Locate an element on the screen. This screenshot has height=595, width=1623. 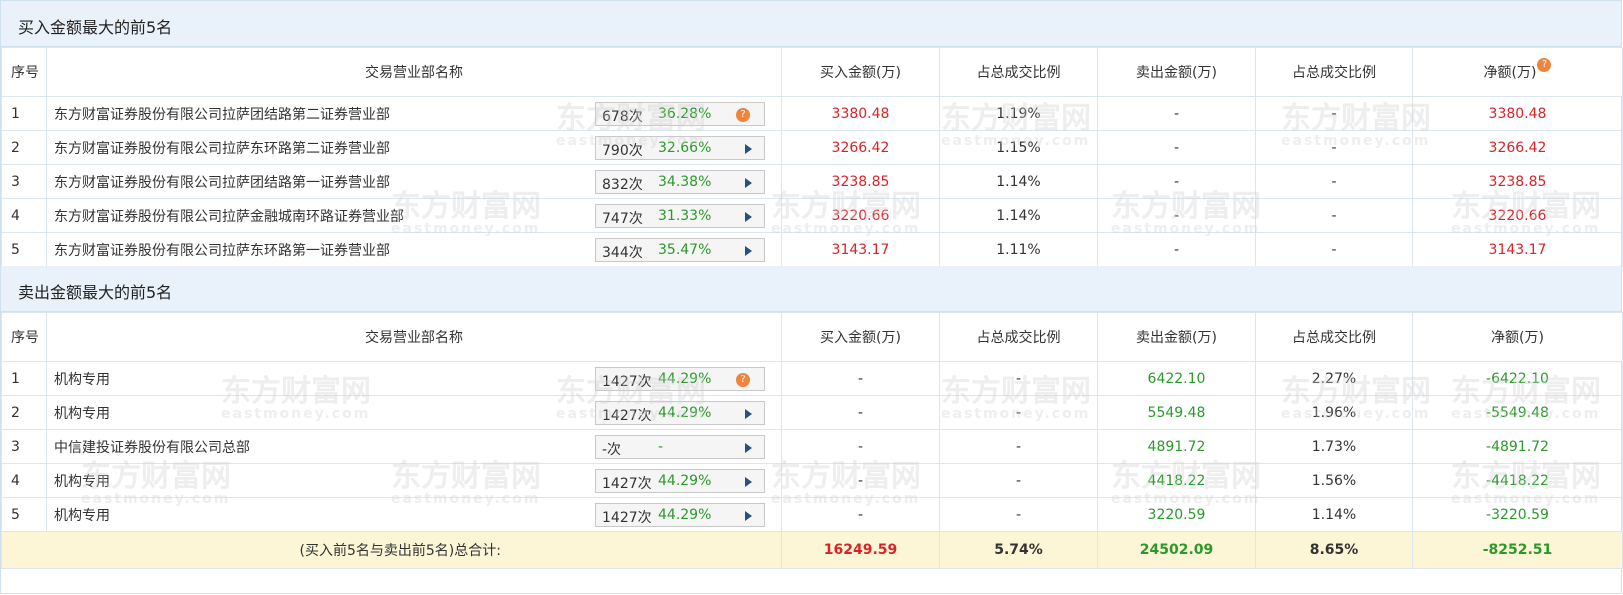
broker-name-link: 东方财富证券股份有限公司拉萨金融城南环路证券营业部 is located at coordinates (229, 216).